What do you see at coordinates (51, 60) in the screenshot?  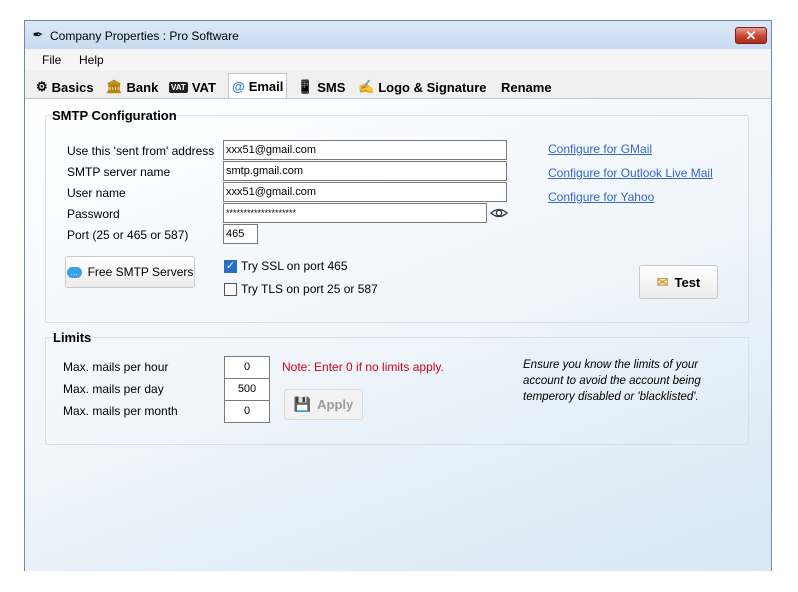 I see `menu-file: File` at bounding box center [51, 60].